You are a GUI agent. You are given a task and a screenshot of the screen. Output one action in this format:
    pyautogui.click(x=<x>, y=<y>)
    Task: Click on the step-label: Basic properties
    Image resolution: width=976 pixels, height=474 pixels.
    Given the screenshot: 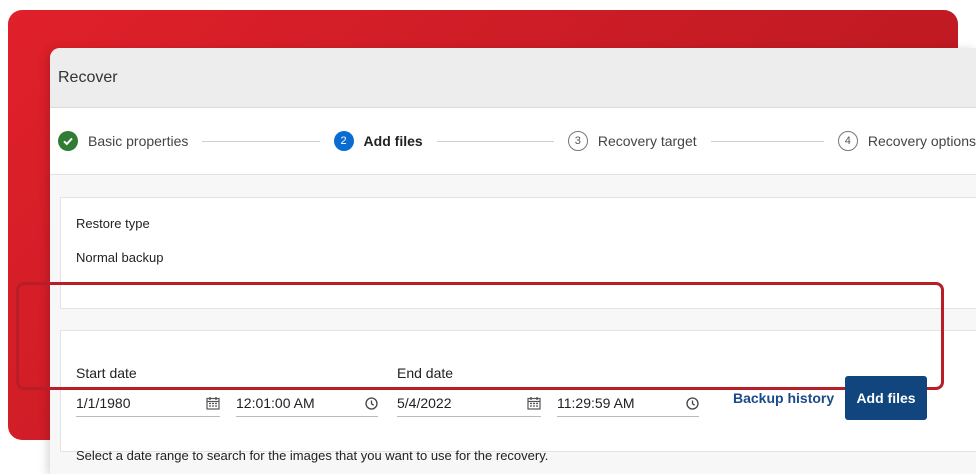 What is the action you would take?
    pyautogui.click(x=138, y=141)
    